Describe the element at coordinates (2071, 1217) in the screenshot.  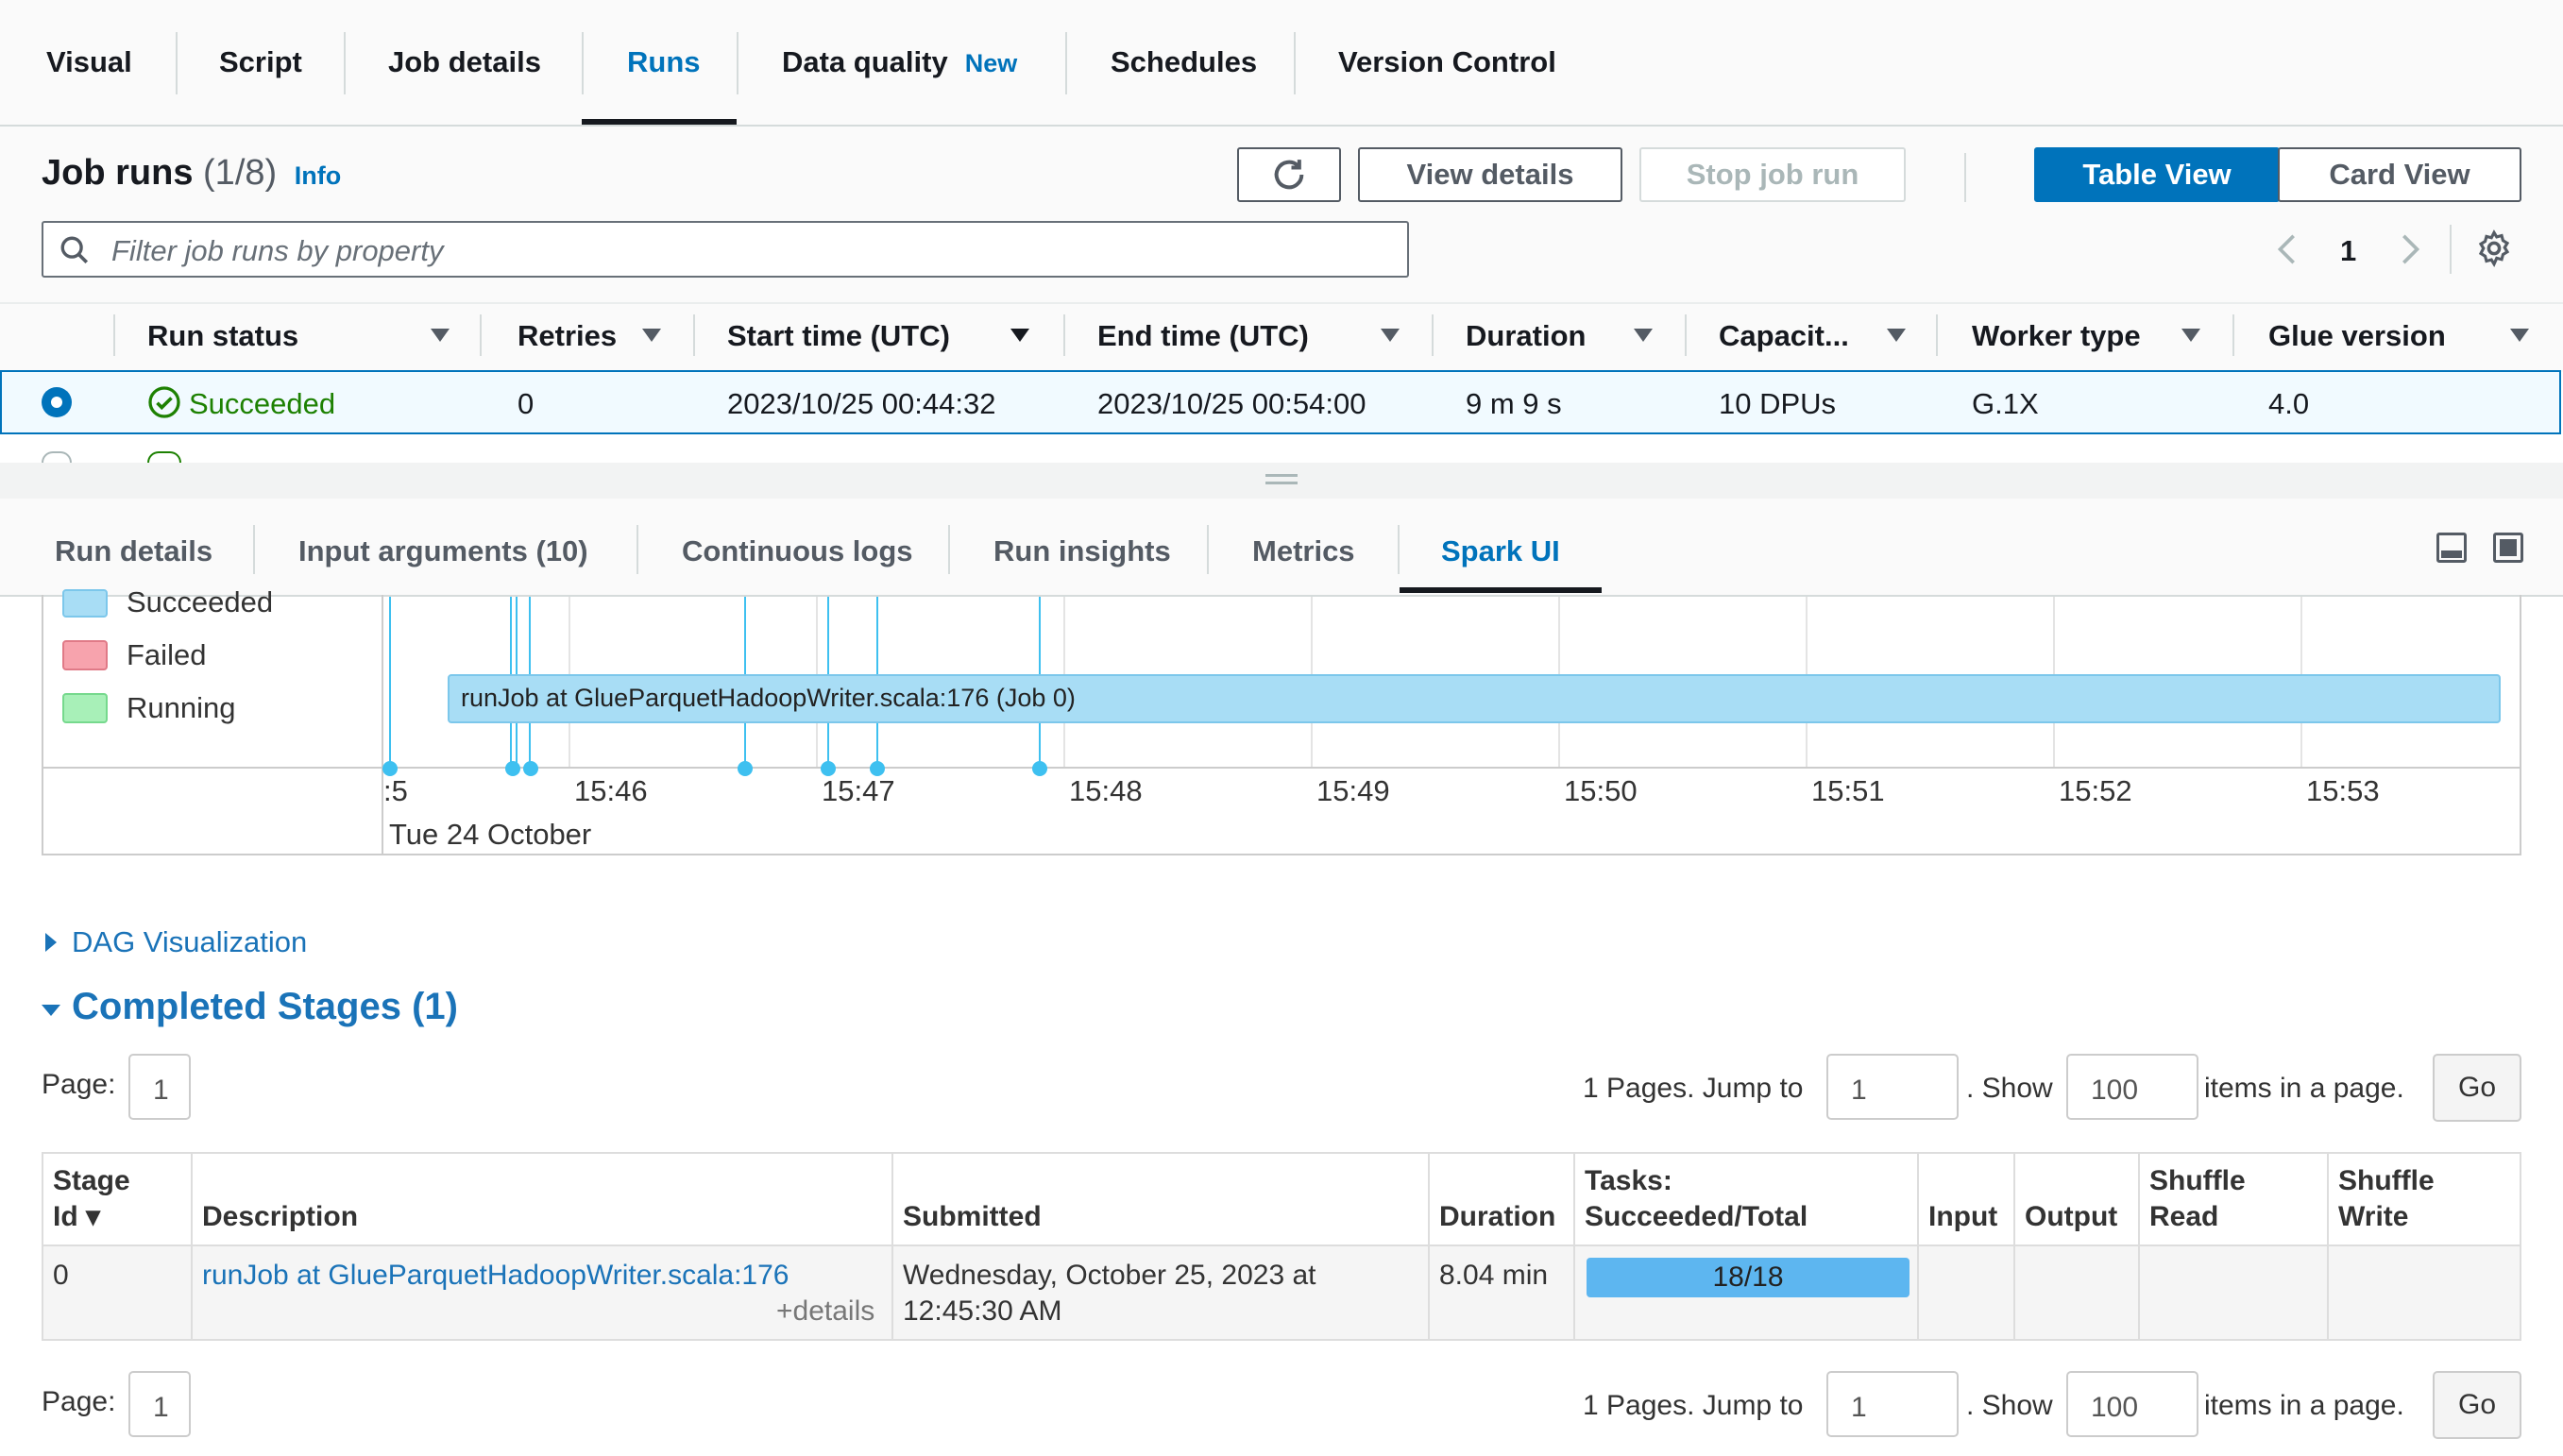
I see `col-output: Output` at that location.